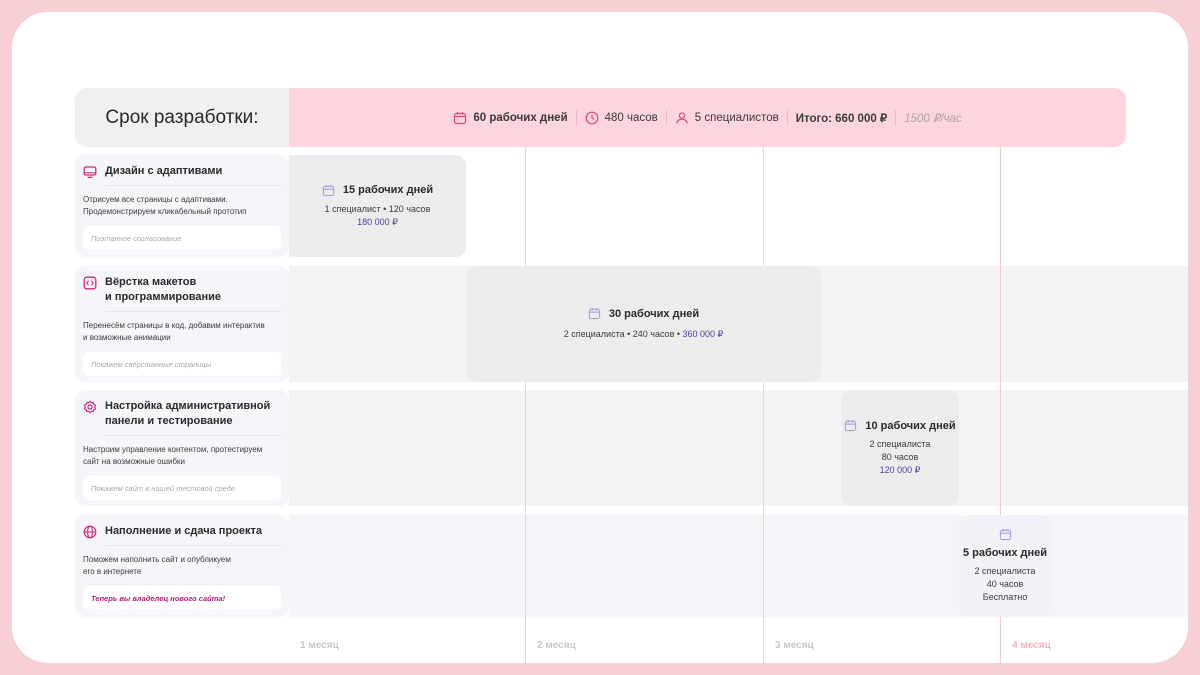  What do you see at coordinates (736, 117) in the screenshot?
I see `summary-specialists-text: 5 специалистов` at bounding box center [736, 117].